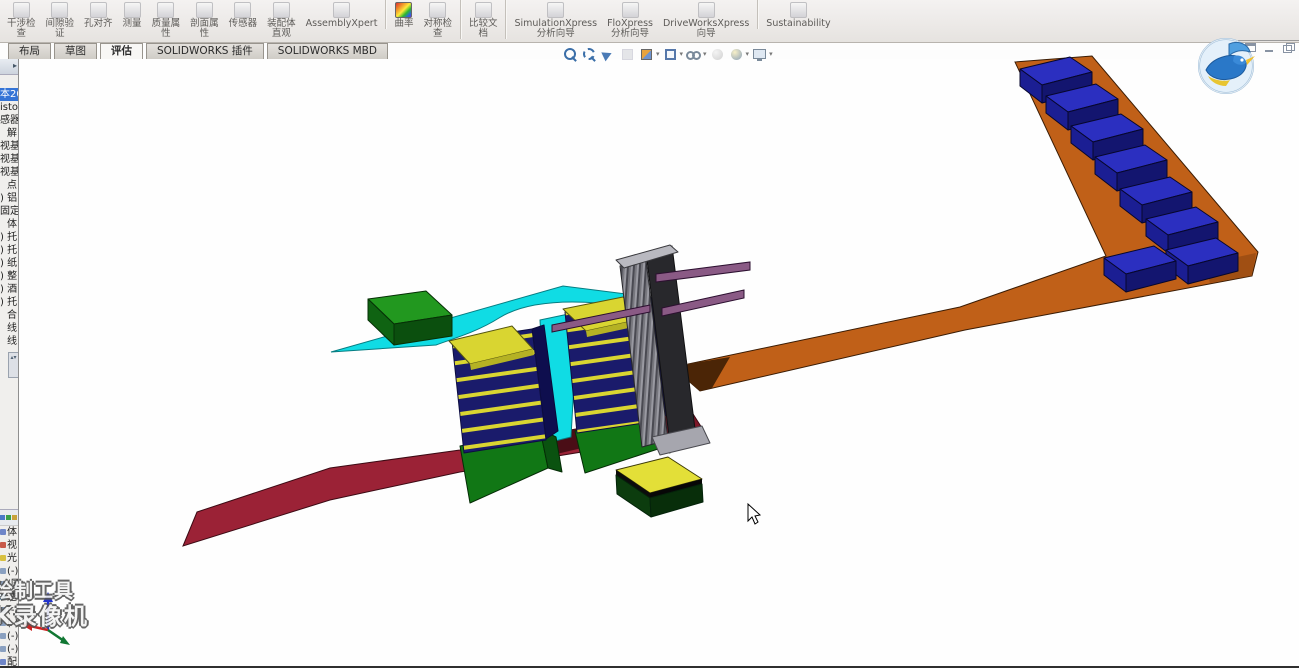 This screenshot has width=1299, height=668. I want to click on ribbon-button: AssemblyXpert, so click(342, 14).